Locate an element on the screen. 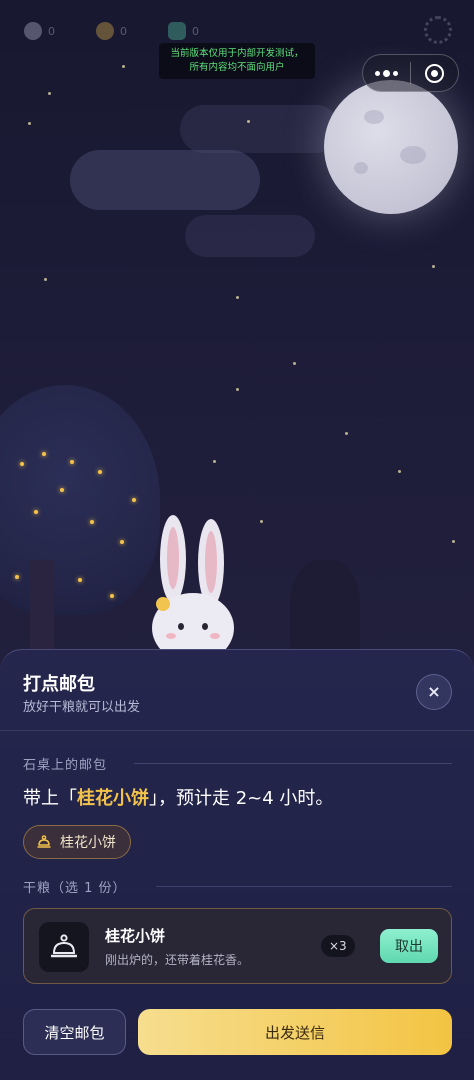 Image resolution: width=474 pixels, height=1080 pixels. section-label-food: 干粮（选 1 份） is located at coordinates (75, 888).